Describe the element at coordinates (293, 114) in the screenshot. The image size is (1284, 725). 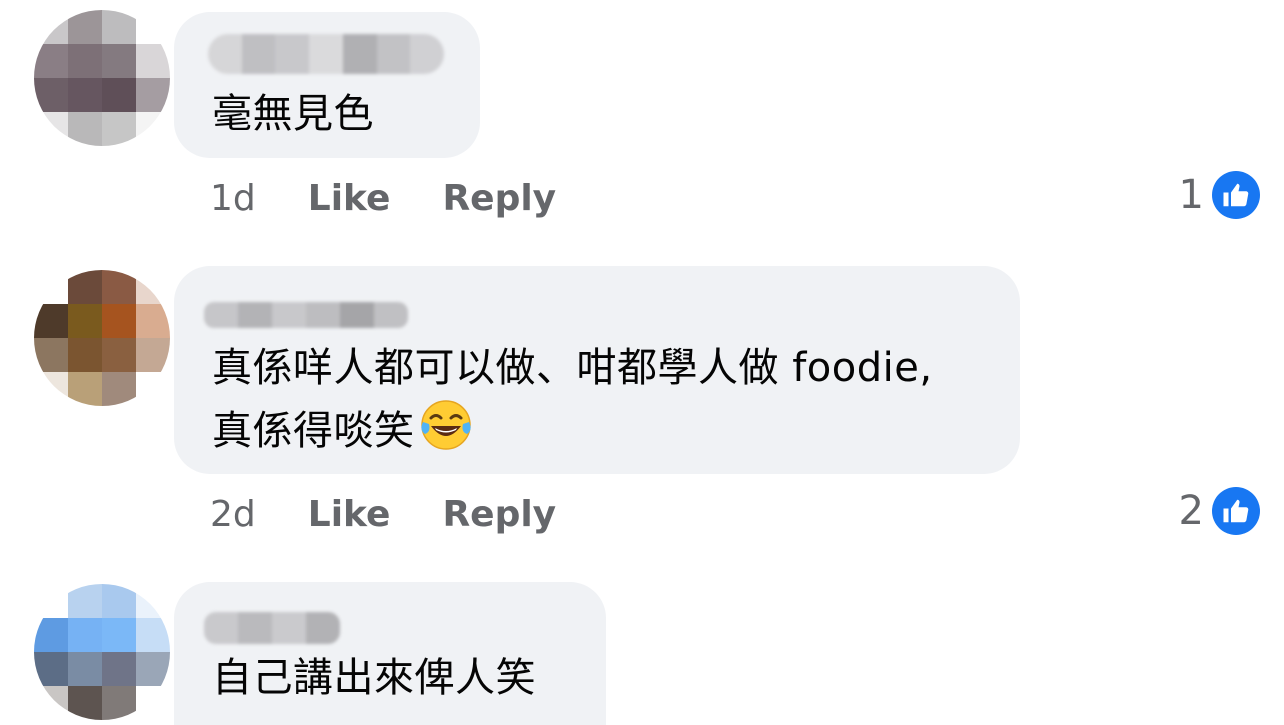
I see `comment-text: 毫無見色` at that location.